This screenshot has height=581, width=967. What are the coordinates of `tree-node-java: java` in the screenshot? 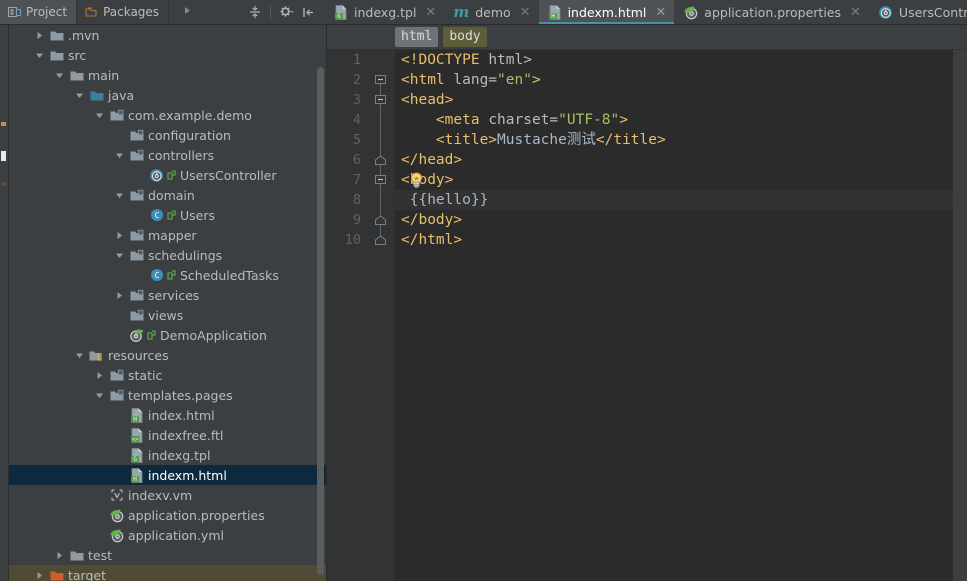 It's located at (167, 95).